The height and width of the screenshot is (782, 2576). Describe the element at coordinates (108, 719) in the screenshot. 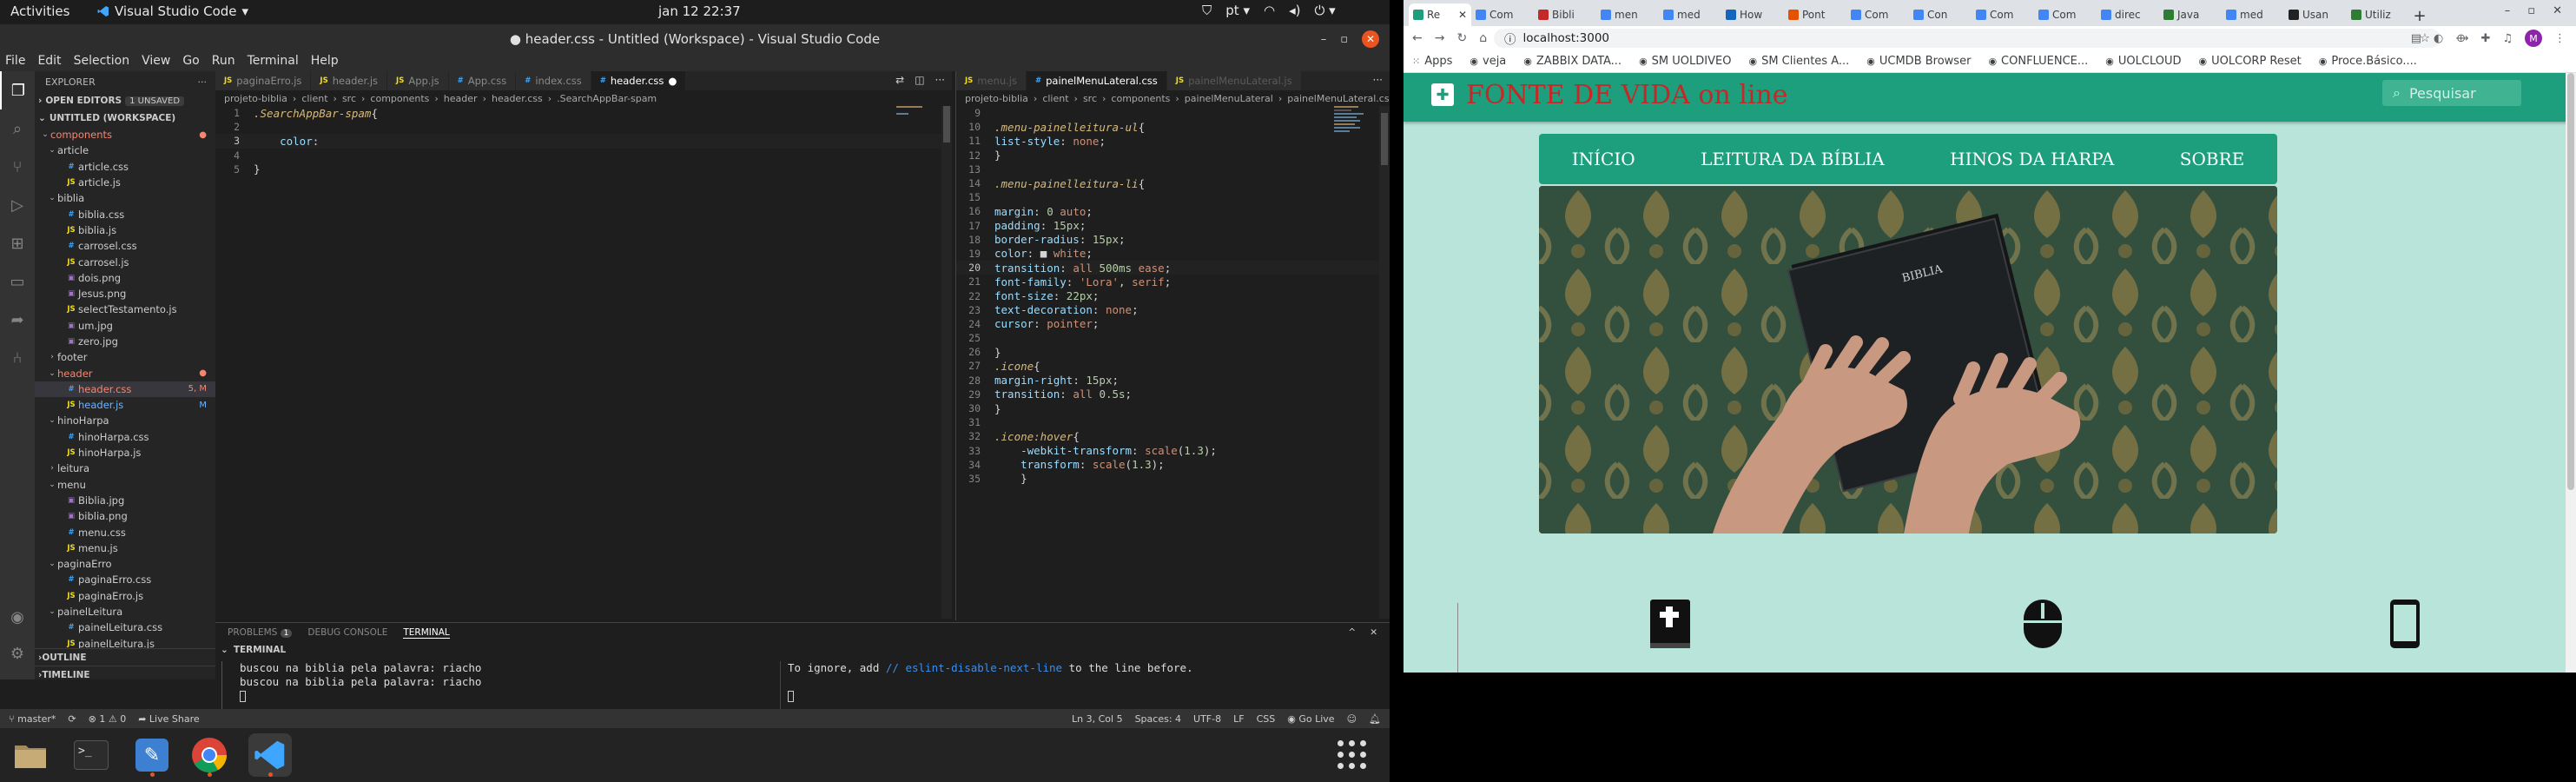

I see `problems-indicator: ⊗ 1 ⚠ 0` at that location.